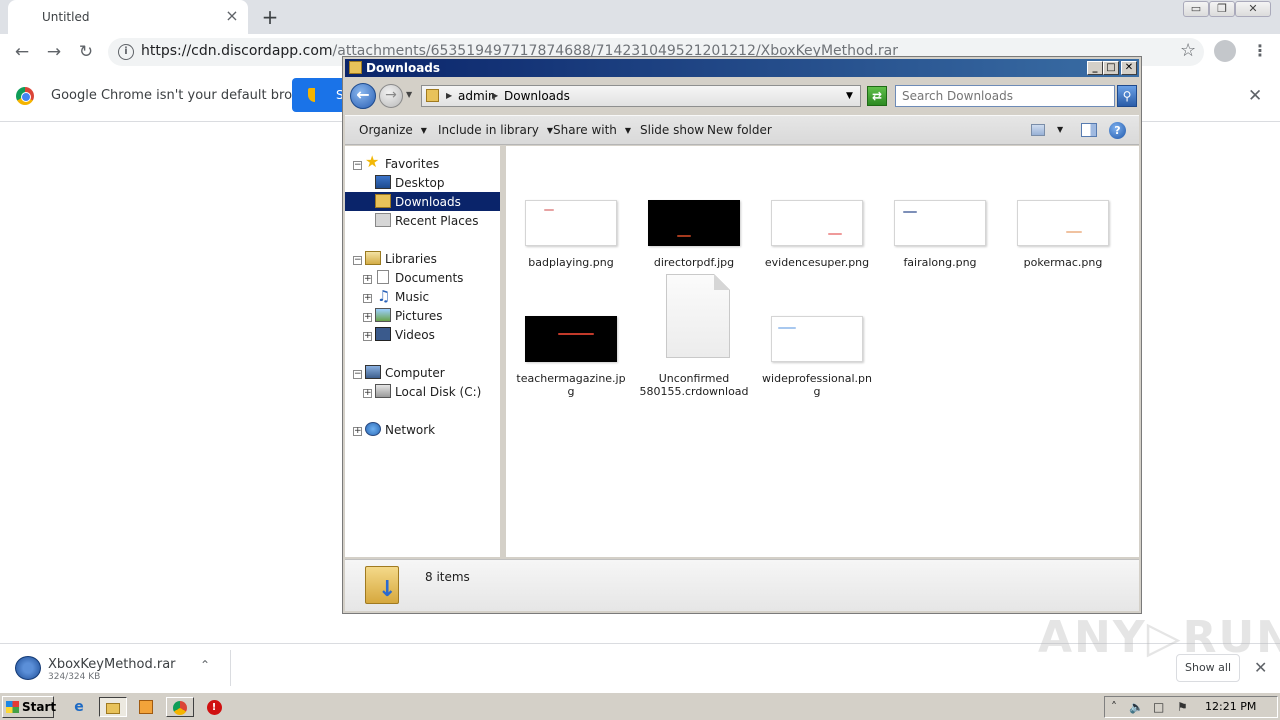  Describe the element at coordinates (74, 677) in the screenshot. I see `download-file-size: 324/324 KB` at that location.